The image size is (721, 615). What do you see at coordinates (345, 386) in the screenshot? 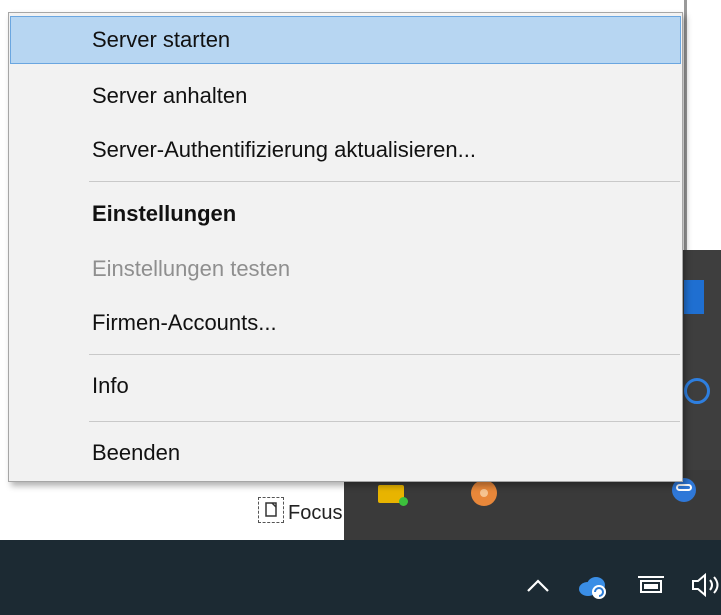
I see `menu-item-info: Info` at bounding box center [345, 386].